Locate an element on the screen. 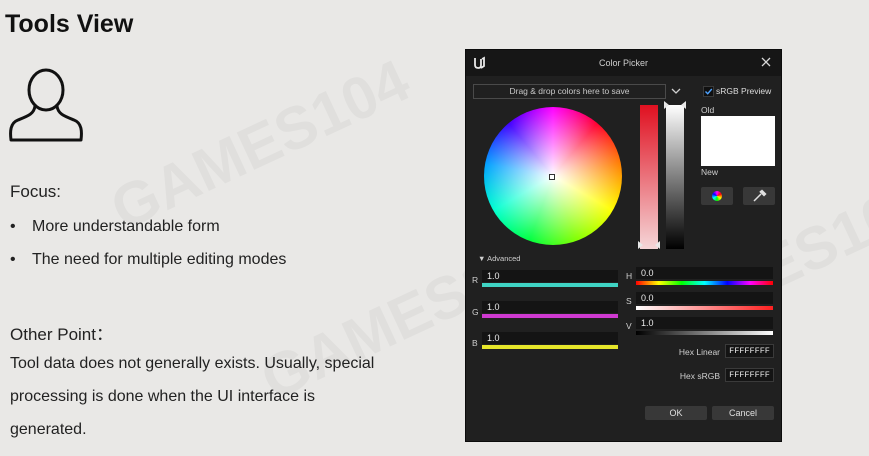 The width and height of the screenshot is (869, 456). blue-slider: 1.0 is located at coordinates (550, 338).